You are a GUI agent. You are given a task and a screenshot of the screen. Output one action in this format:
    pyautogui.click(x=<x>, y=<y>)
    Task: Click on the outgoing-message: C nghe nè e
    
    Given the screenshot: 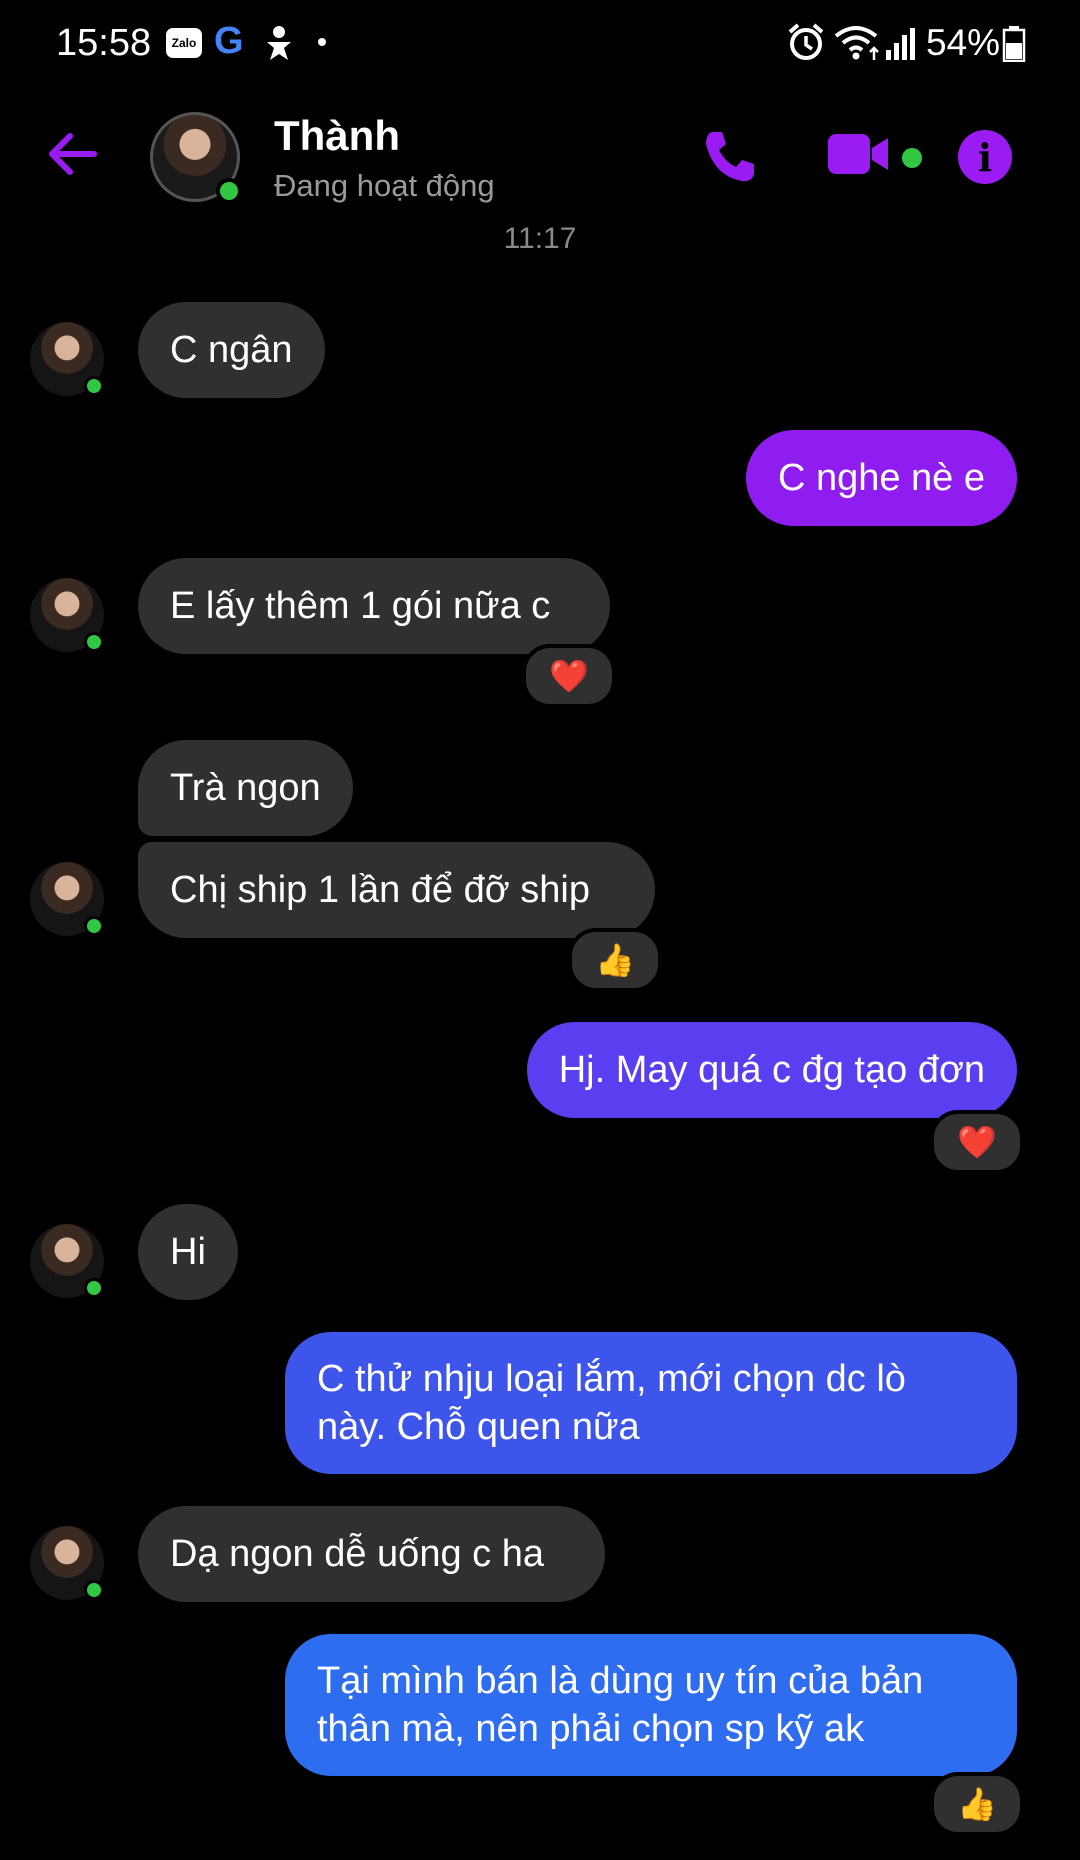 What is the action you would take?
    pyautogui.click(x=881, y=478)
    